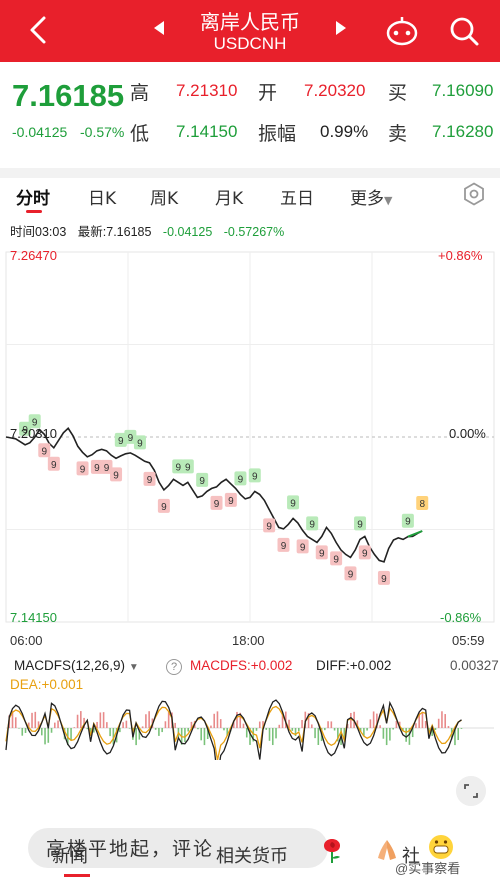 The width and height of the screenshot is (500, 885). Describe the element at coordinates (340, 28) in the screenshot. I see `next-symbol-icon` at that location.